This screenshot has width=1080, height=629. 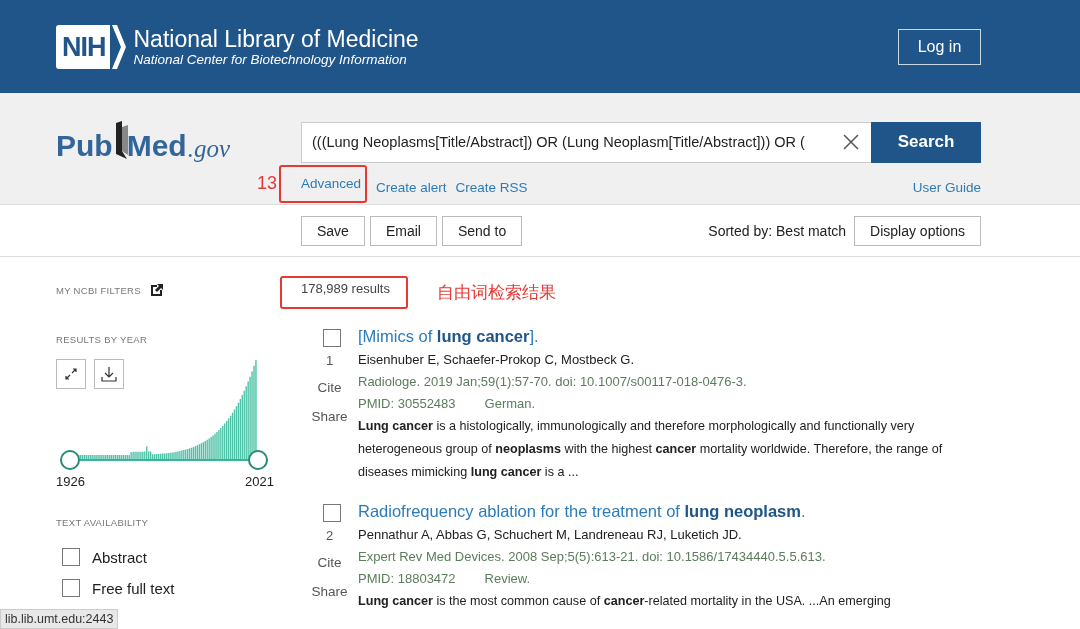 What do you see at coordinates (592, 557) in the screenshot?
I see `result-citation: Expert Rev Med Devices. 2008 Sep;5(5):613-21. doi: 10.1586/17434440.5.5.613.` at bounding box center [592, 557].